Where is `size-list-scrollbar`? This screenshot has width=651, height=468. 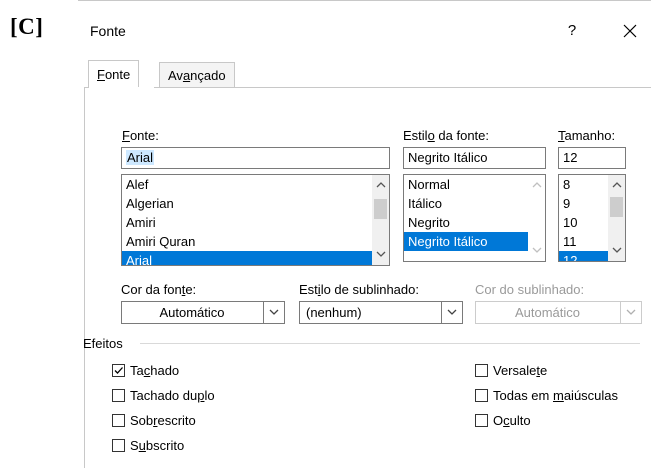 size-list-scrollbar is located at coordinates (616, 218).